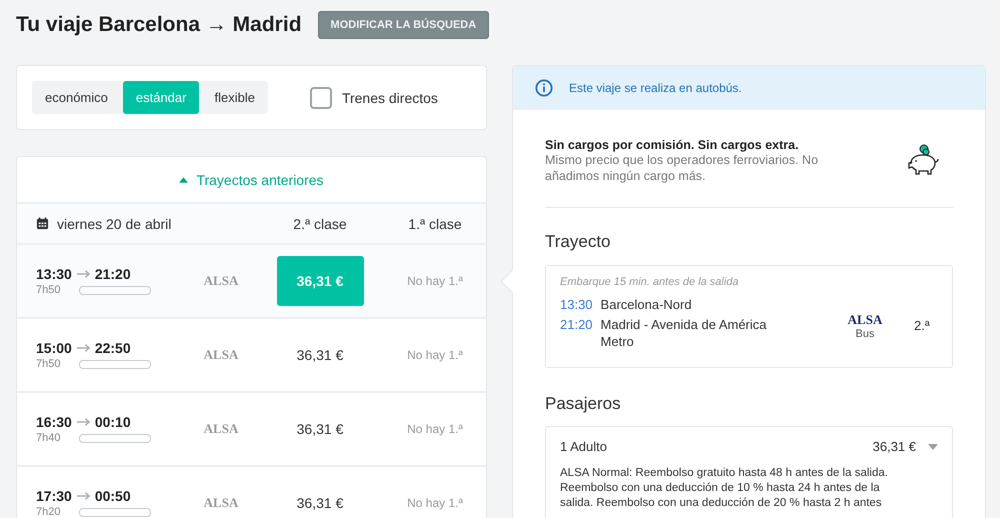 Image resolution: width=1000 pixels, height=518 pixels. What do you see at coordinates (390, 98) in the screenshot?
I see `checkbox-label: Trenes directos` at bounding box center [390, 98].